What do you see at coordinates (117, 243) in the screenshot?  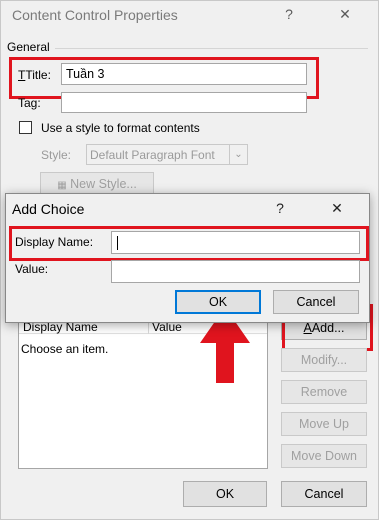 I see `text-cursor` at bounding box center [117, 243].